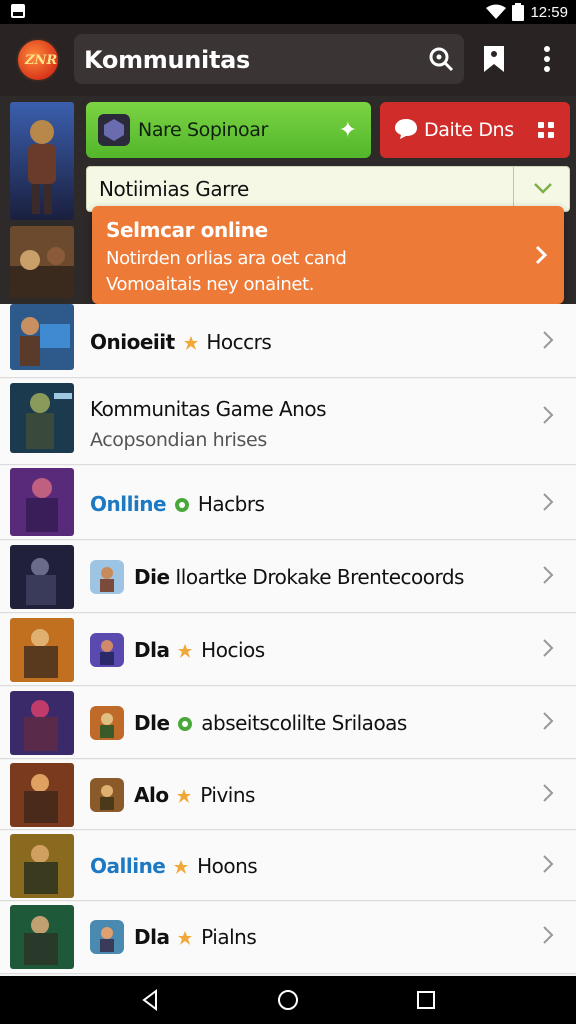 This screenshot has height=1024, width=576. I want to click on notification-line-2: Vomoaitais ney onainet., so click(210, 284).